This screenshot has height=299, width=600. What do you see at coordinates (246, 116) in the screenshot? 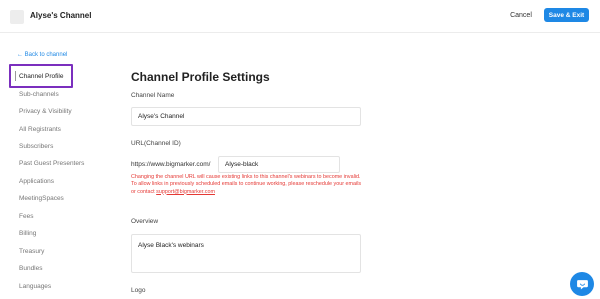
I see `channel-name-input: Alyse's Channel` at bounding box center [246, 116].